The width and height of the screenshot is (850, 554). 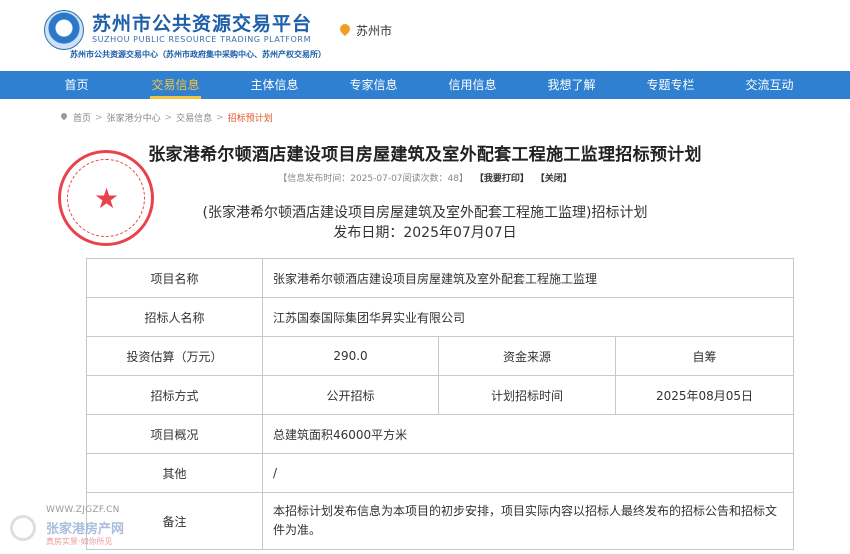 I want to click on breadcrumb-trade-info: 交易信息, so click(x=194, y=117).